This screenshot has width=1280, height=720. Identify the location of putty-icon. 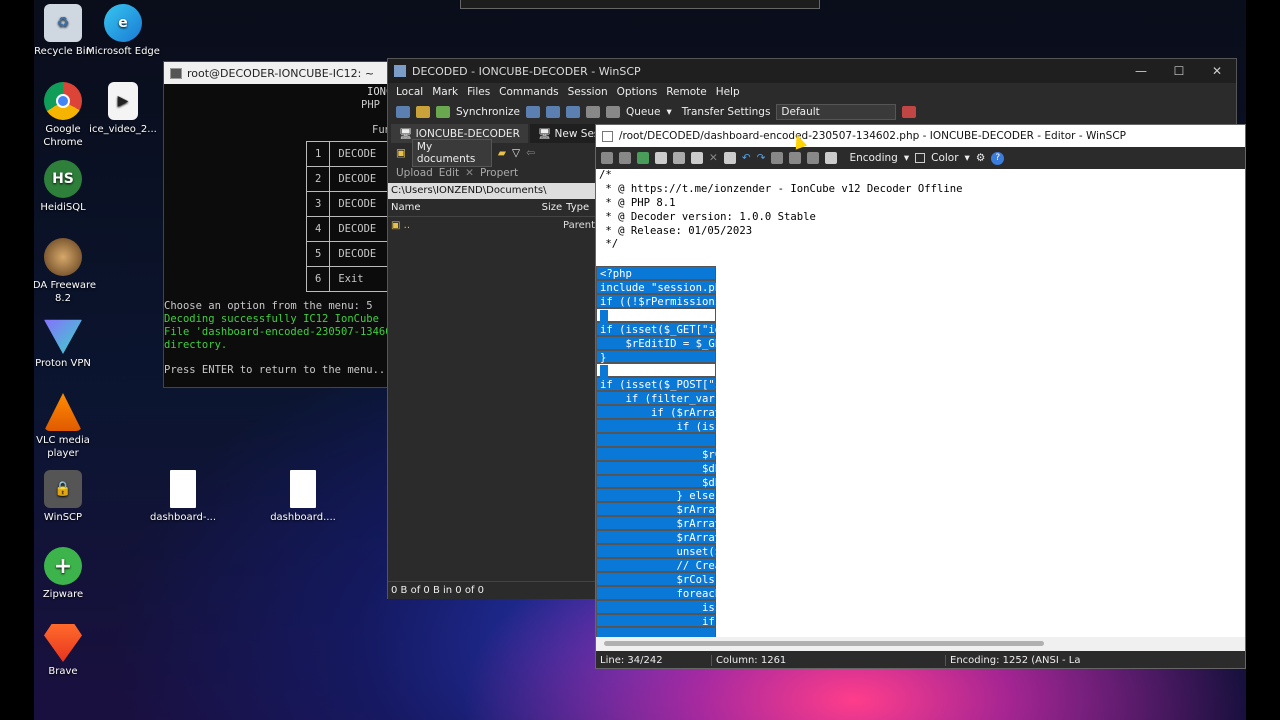
(176, 73).